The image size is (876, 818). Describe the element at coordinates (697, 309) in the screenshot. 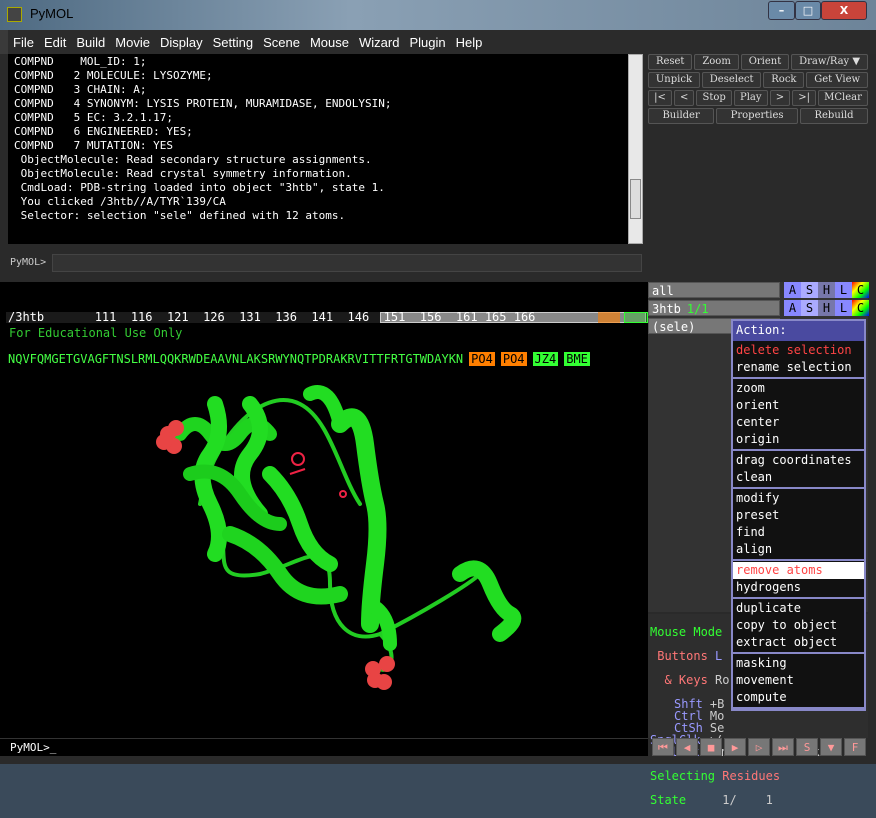

I see `object-state: 1/1` at that location.